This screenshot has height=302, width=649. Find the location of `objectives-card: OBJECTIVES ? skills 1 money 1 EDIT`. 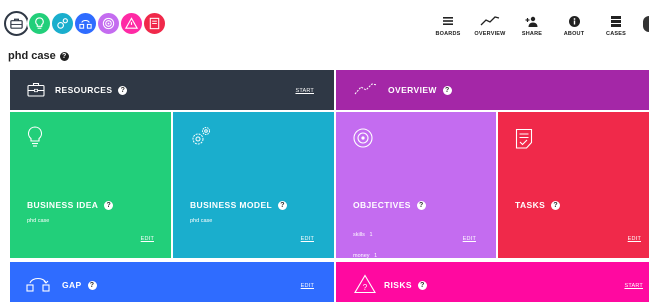

objectives-card: OBJECTIVES ? skills 1 money 1 EDIT is located at coordinates (416, 185).